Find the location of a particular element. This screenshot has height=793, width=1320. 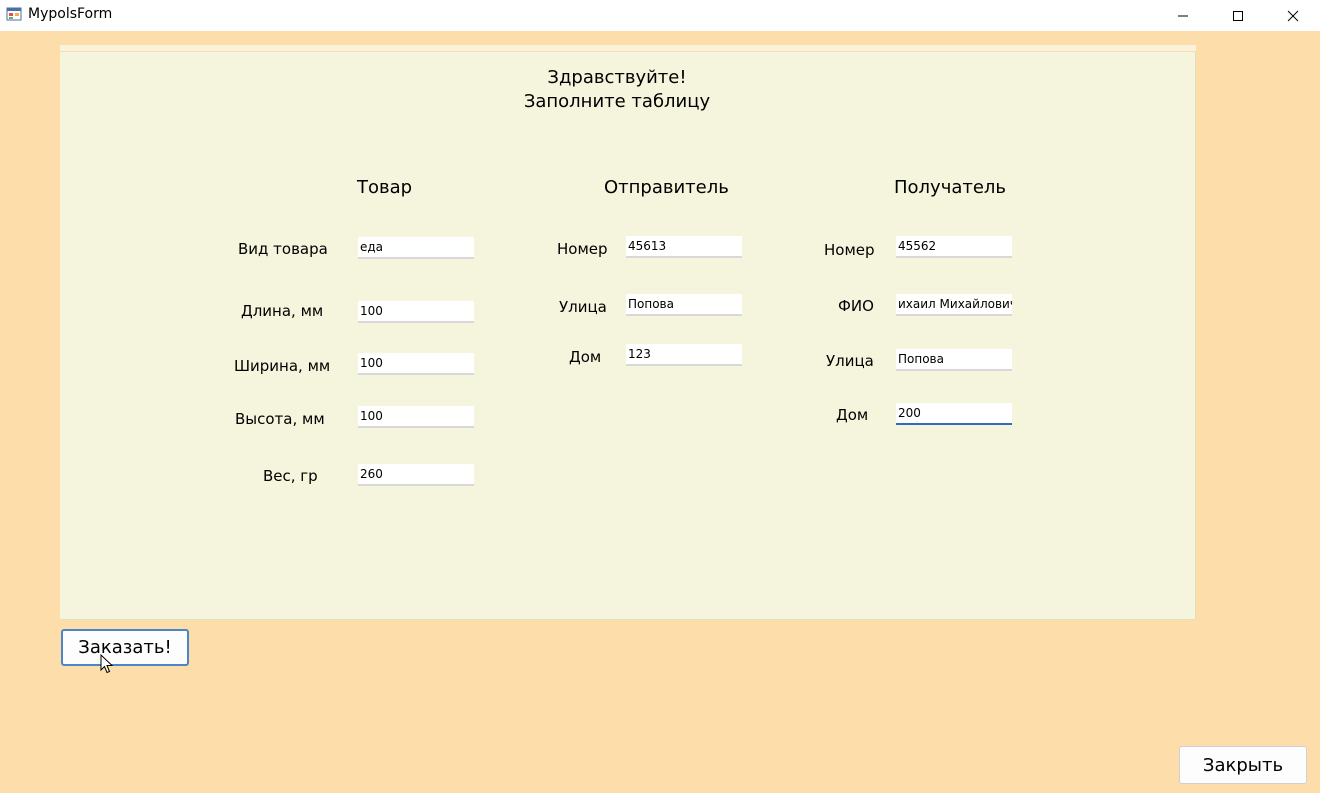

weight-input is located at coordinates (416, 475).